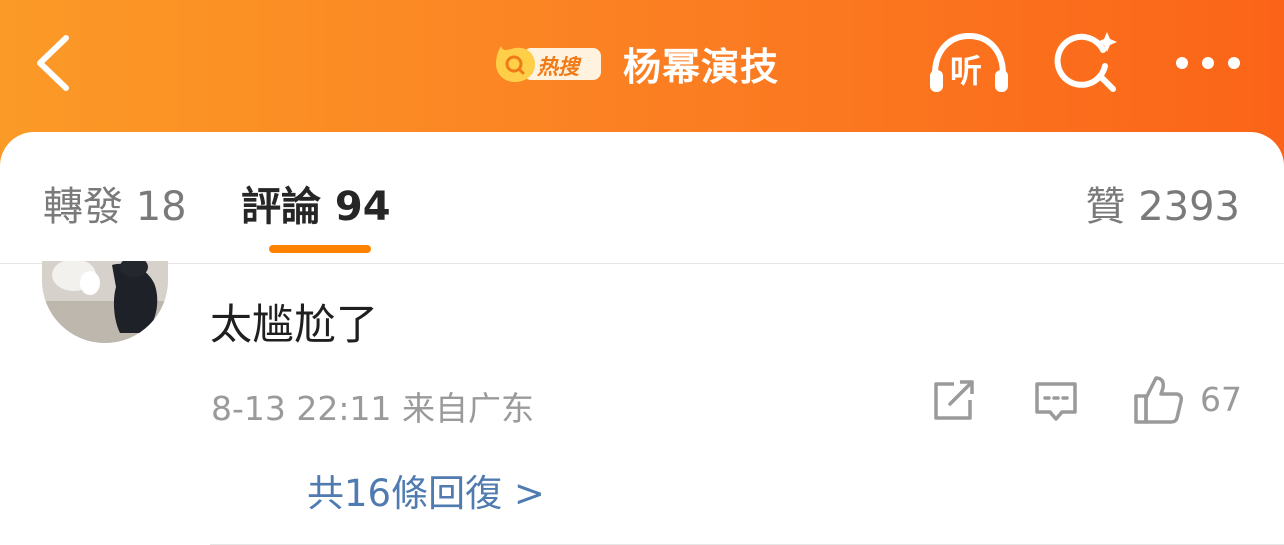 This screenshot has height=545, width=1284. I want to click on comment-text: 太尴尬了, so click(294, 324).